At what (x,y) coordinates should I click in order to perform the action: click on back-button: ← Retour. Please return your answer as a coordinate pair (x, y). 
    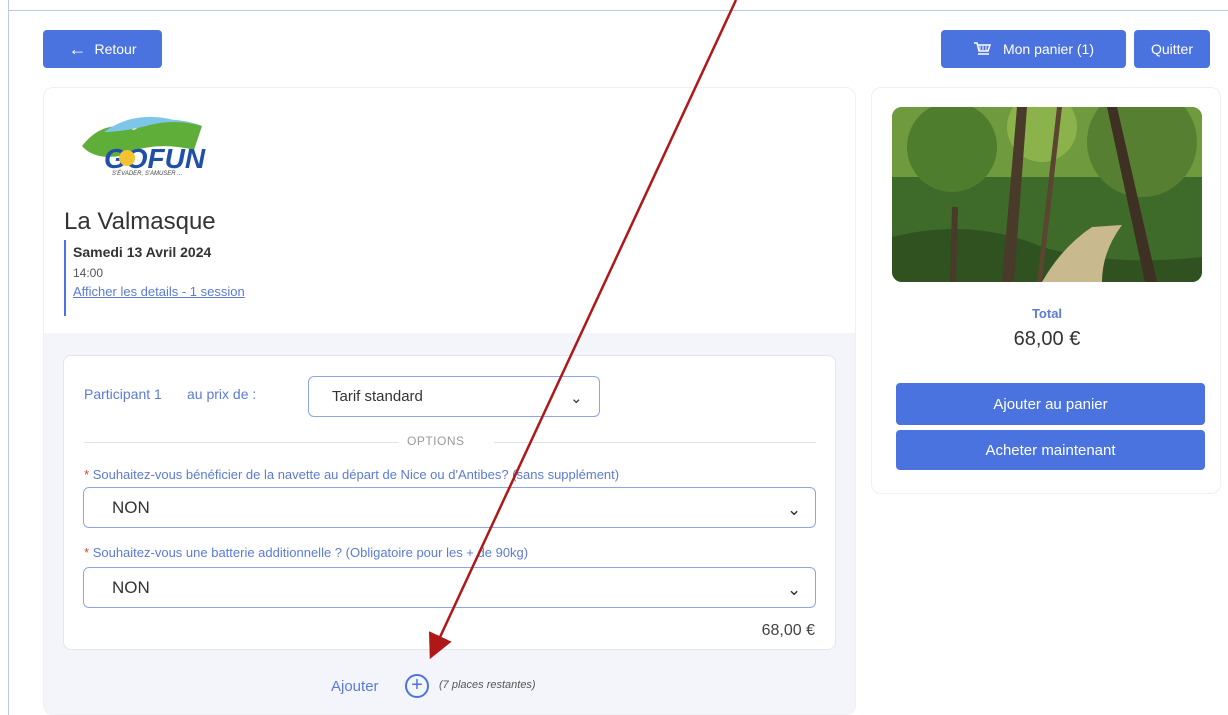
    Looking at the image, I should click on (102, 49).